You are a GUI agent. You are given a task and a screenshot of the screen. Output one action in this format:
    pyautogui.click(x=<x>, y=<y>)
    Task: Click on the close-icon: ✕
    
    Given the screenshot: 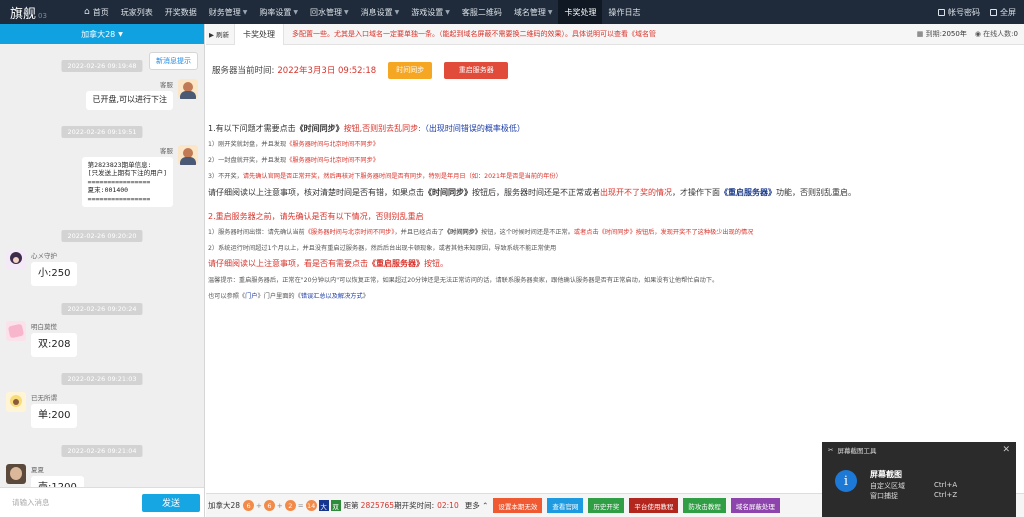 What is the action you would take?
    pyautogui.click(x=1006, y=450)
    